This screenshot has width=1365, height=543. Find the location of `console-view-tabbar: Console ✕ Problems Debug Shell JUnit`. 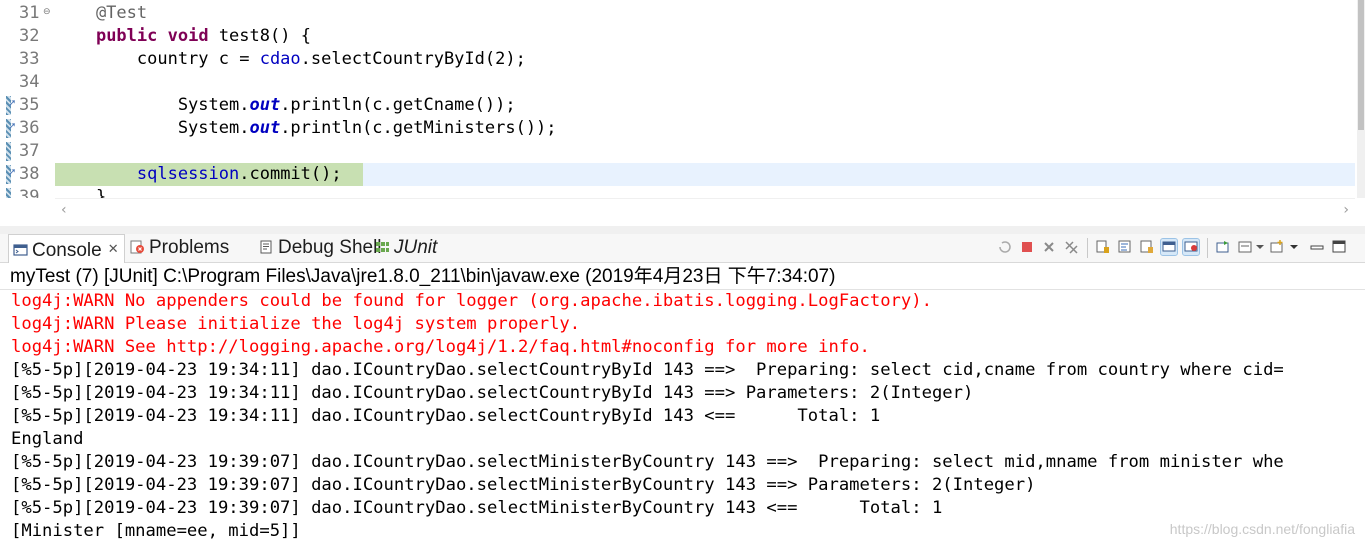

console-view-tabbar: Console ✕ Problems Debug Shell JUnit is located at coordinates (682, 248).